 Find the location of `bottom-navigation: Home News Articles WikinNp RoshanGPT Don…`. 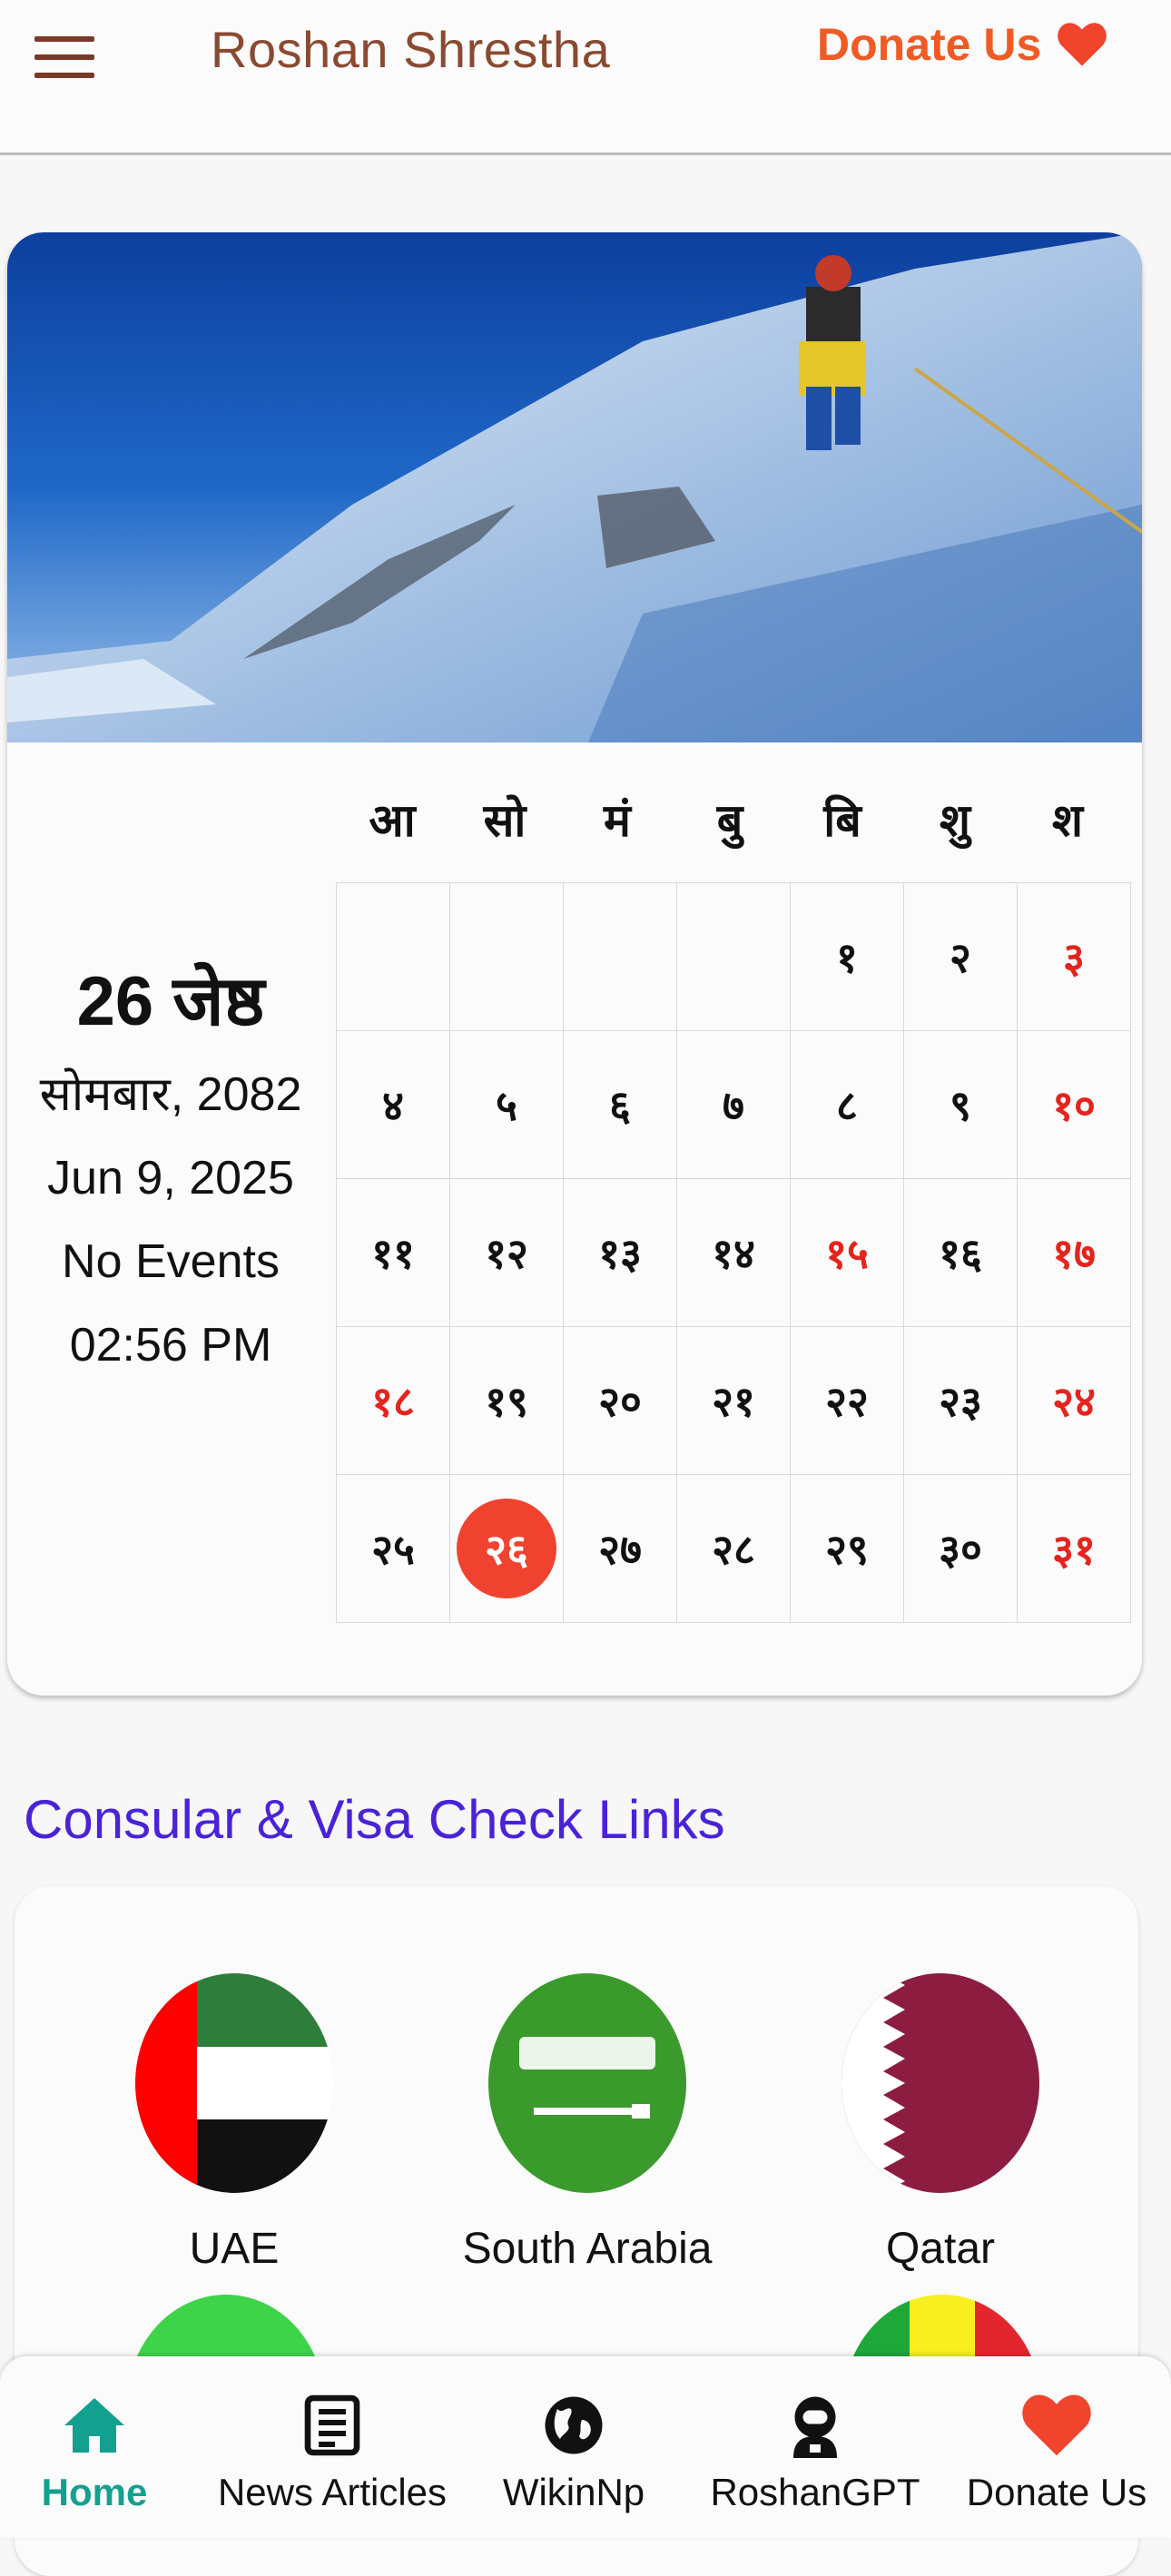

bottom-navigation: Home News Articles WikinNp RoshanGPT Don… is located at coordinates (586, 2447).